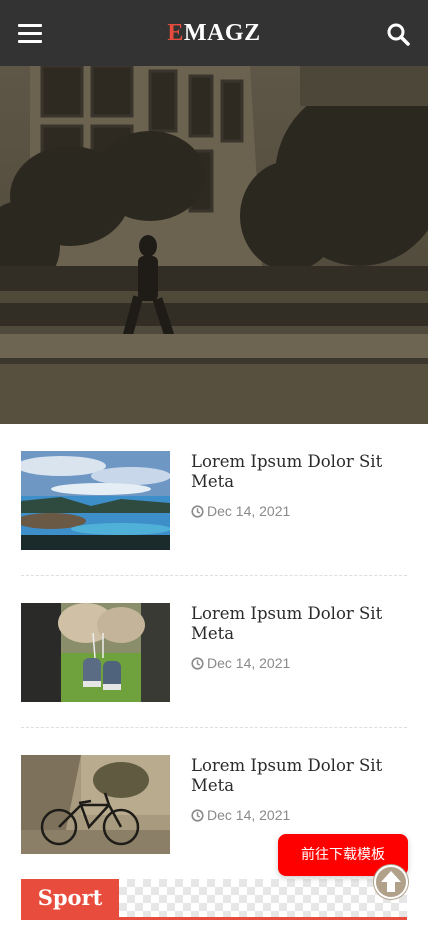 This screenshot has width=428, height=925. I want to click on back-to-top-button, so click(391, 882).